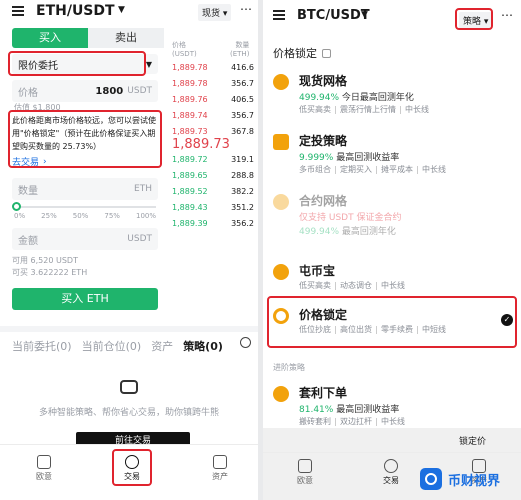 The image size is (521, 500). What do you see at coordinates (190, 175) in the screenshot?
I see `bid-price: 1,889.65` at bounding box center [190, 175].